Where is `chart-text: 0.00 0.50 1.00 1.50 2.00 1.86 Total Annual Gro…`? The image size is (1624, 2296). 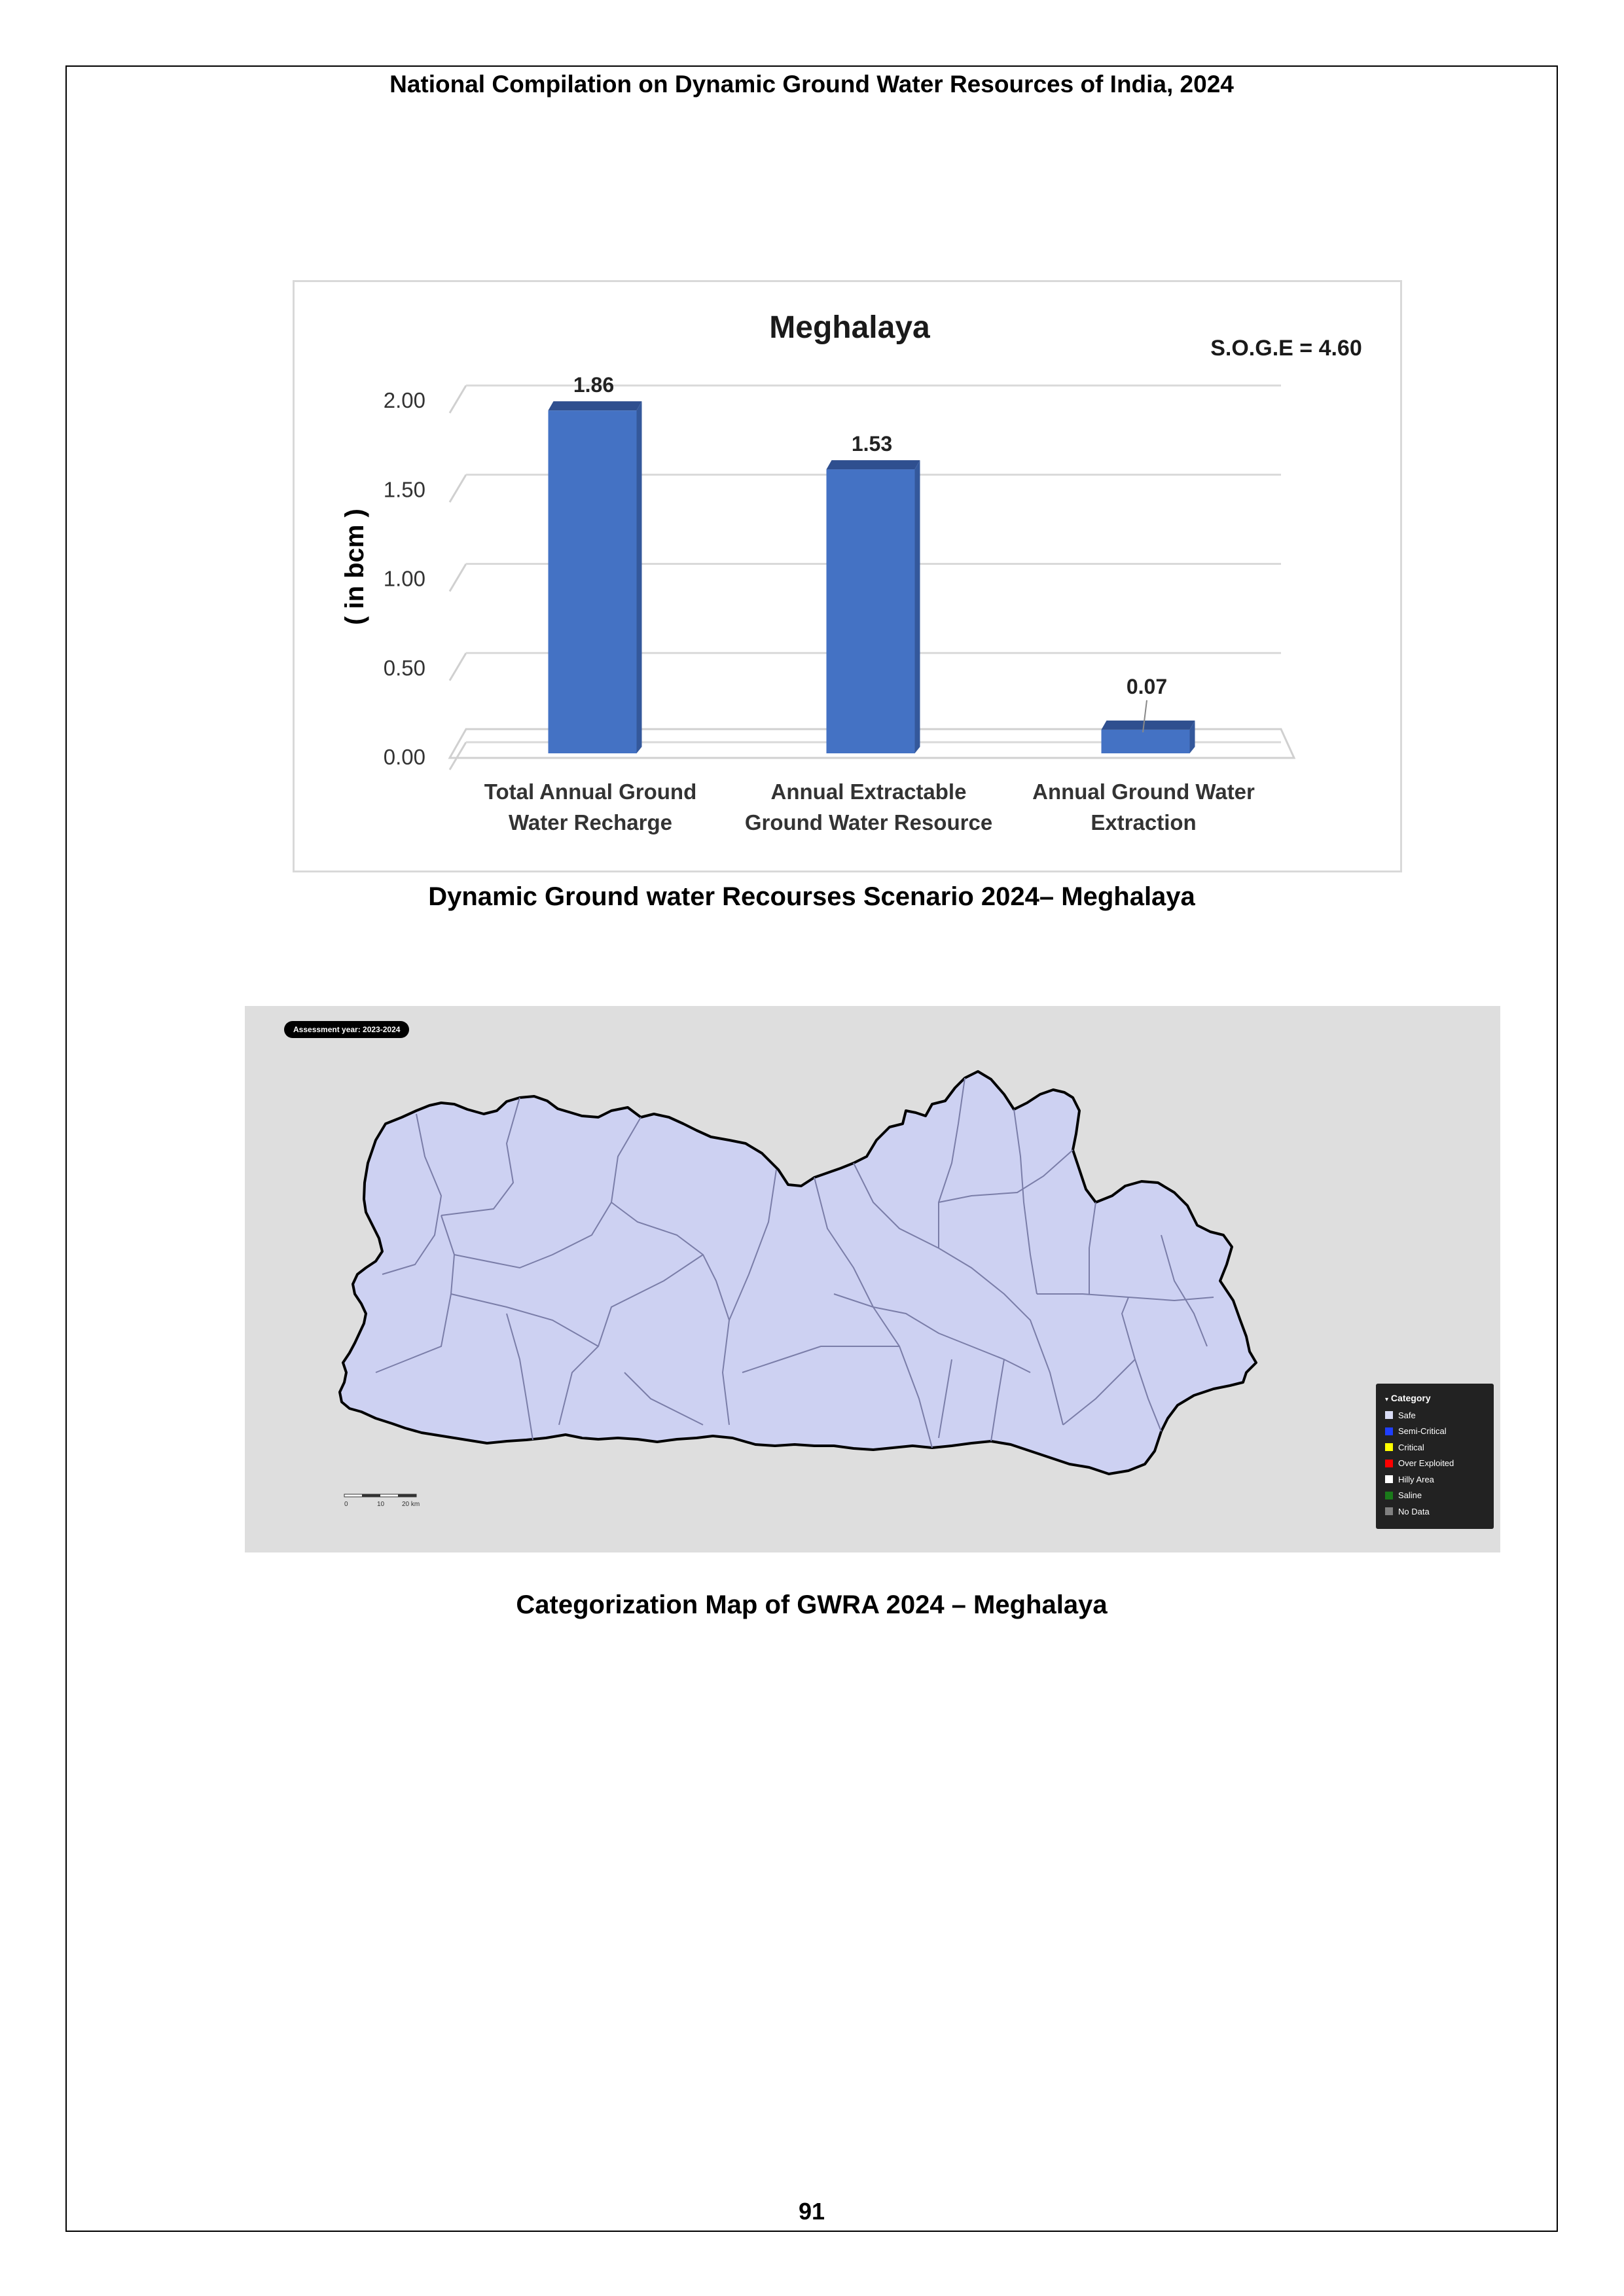 chart-text: 0.00 0.50 1.00 1.50 2.00 1.86 Total Annual Gro… is located at coordinates (820, 603).